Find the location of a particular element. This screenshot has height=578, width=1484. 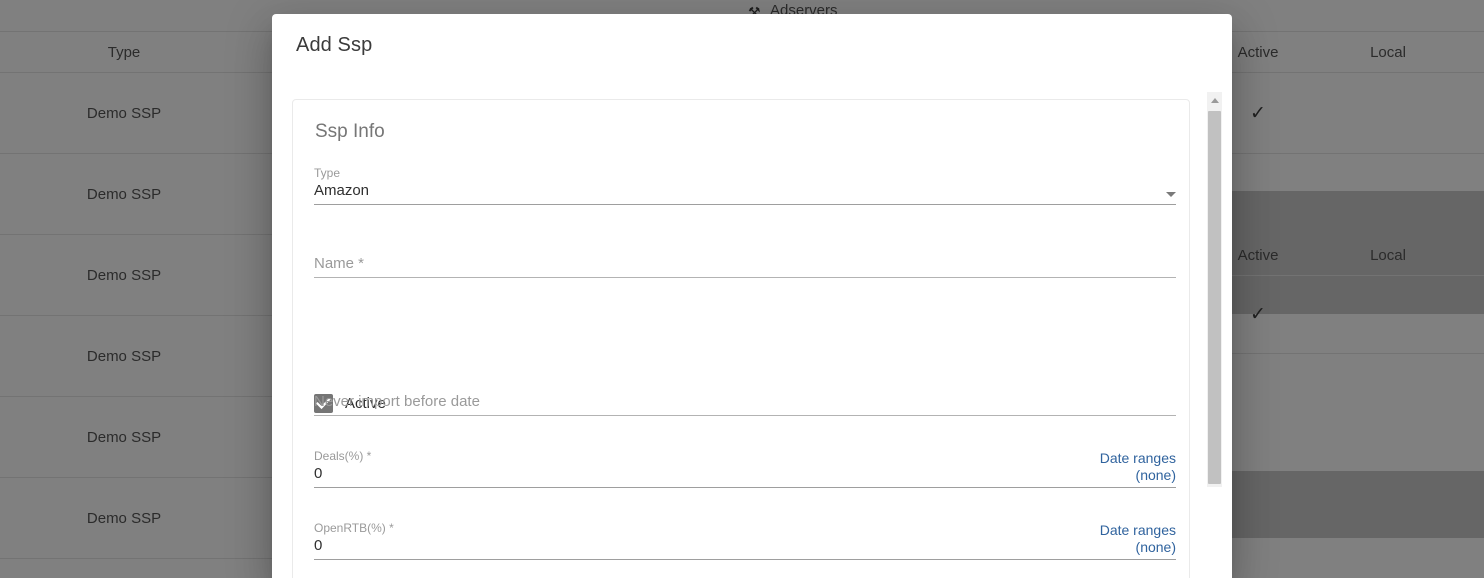

table-header-row: Type is located at coordinates (136, 52).